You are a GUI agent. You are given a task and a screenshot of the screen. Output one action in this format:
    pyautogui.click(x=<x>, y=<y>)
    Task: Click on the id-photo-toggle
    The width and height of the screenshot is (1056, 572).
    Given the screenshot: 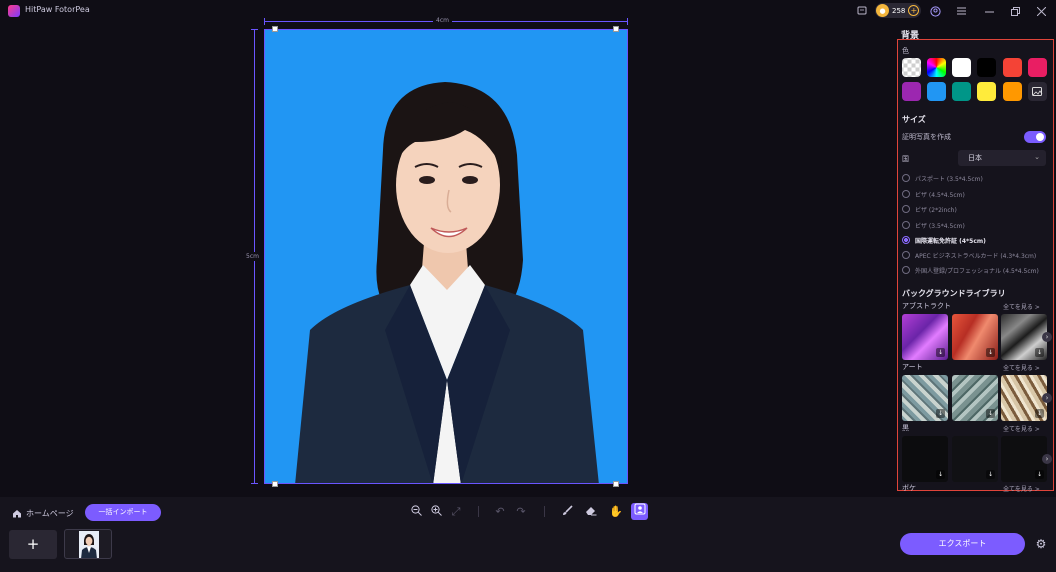 What is the action you would take?
    pyautogui.click(x=1035, y=137)
    